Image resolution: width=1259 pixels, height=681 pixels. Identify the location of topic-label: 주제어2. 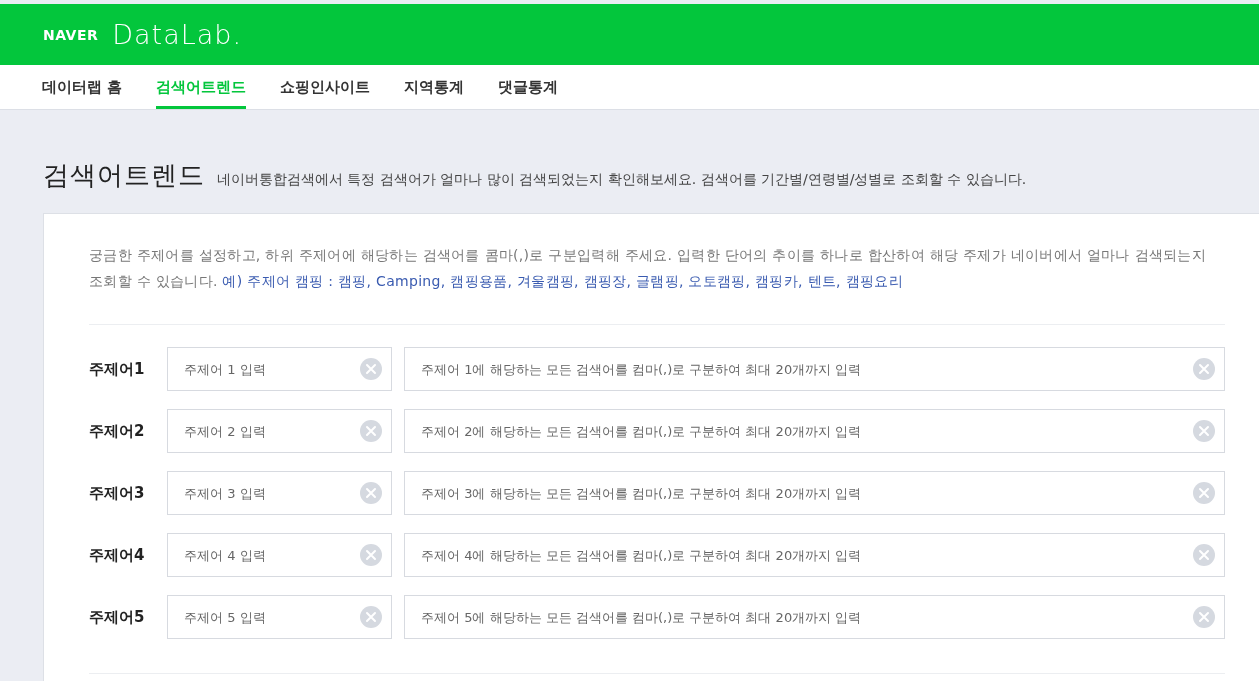
(117, 431).